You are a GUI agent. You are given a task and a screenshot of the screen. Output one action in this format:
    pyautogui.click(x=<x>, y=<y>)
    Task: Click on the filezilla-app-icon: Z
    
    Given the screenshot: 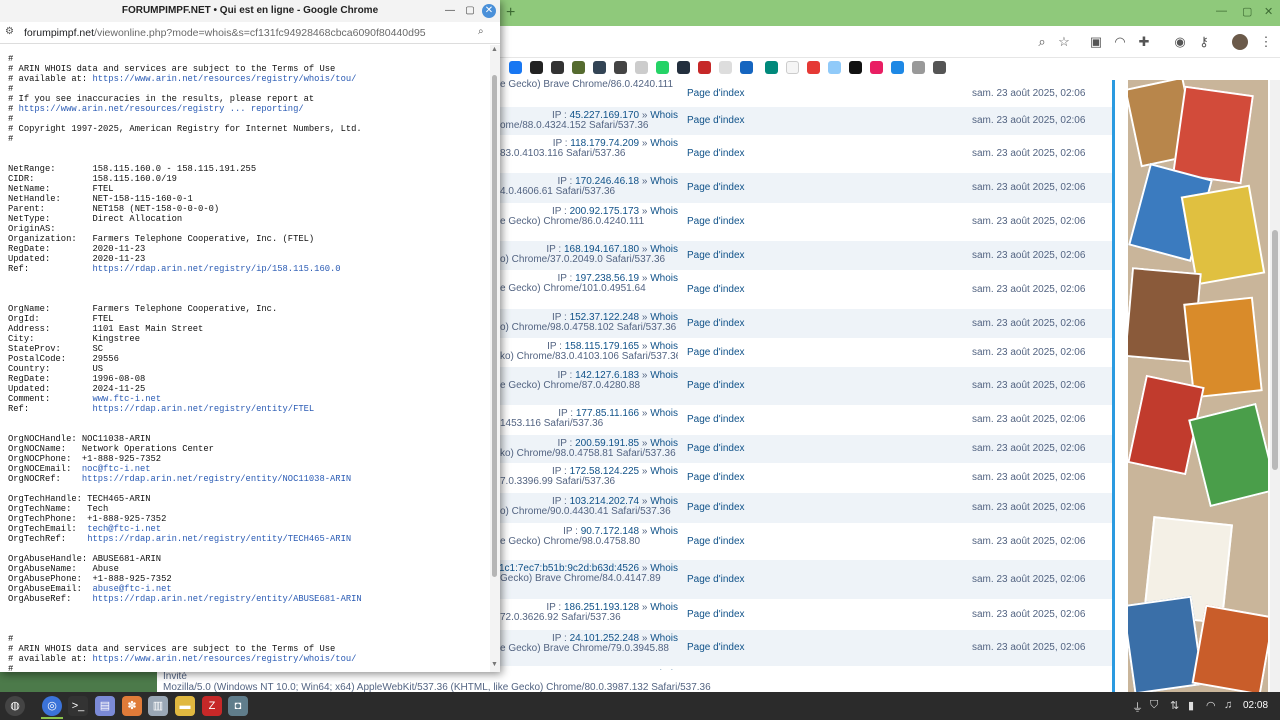 What is the action you would take?
    pyautogui.click(x=212, y=706)
    